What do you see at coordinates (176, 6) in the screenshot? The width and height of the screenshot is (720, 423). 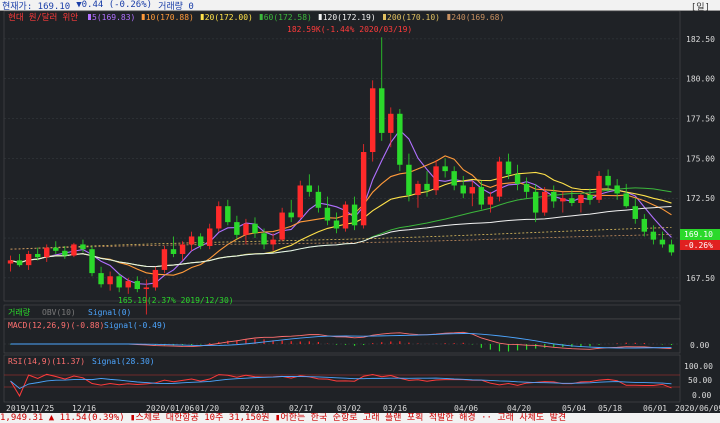 I see `volume-label: 거래량 0` at bounding box center [176, 6].